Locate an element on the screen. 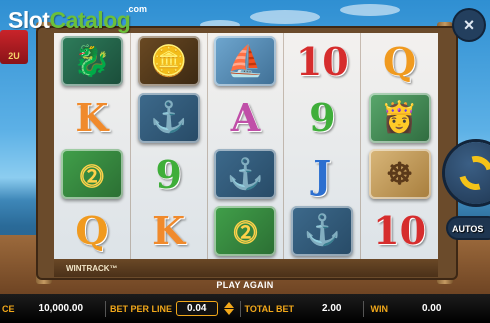 The height and width of the screenshot is (323, 490). reel-cell: A is located at coordinates (246, 117).